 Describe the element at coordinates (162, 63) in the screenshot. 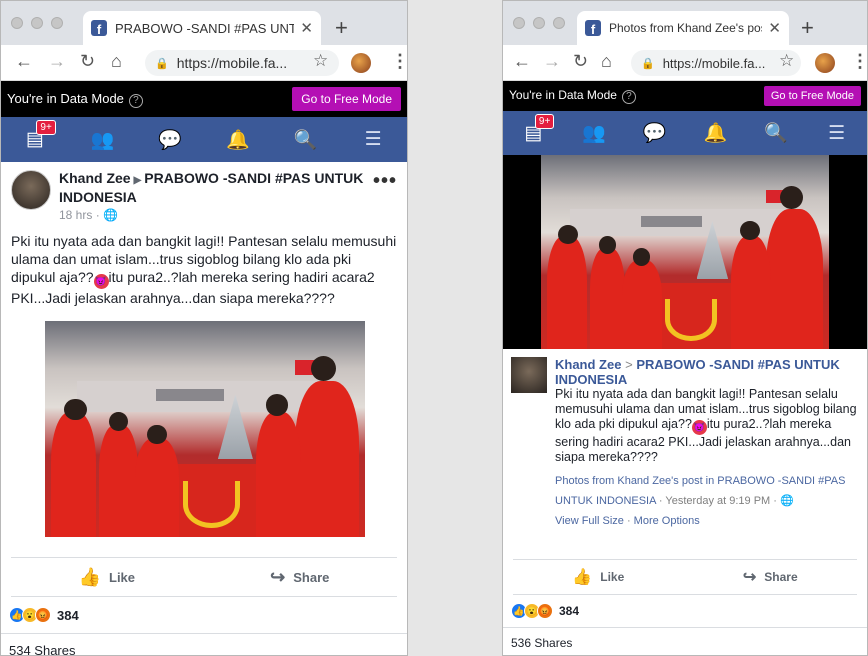

I see `lock-icon: 🔒` at that location.